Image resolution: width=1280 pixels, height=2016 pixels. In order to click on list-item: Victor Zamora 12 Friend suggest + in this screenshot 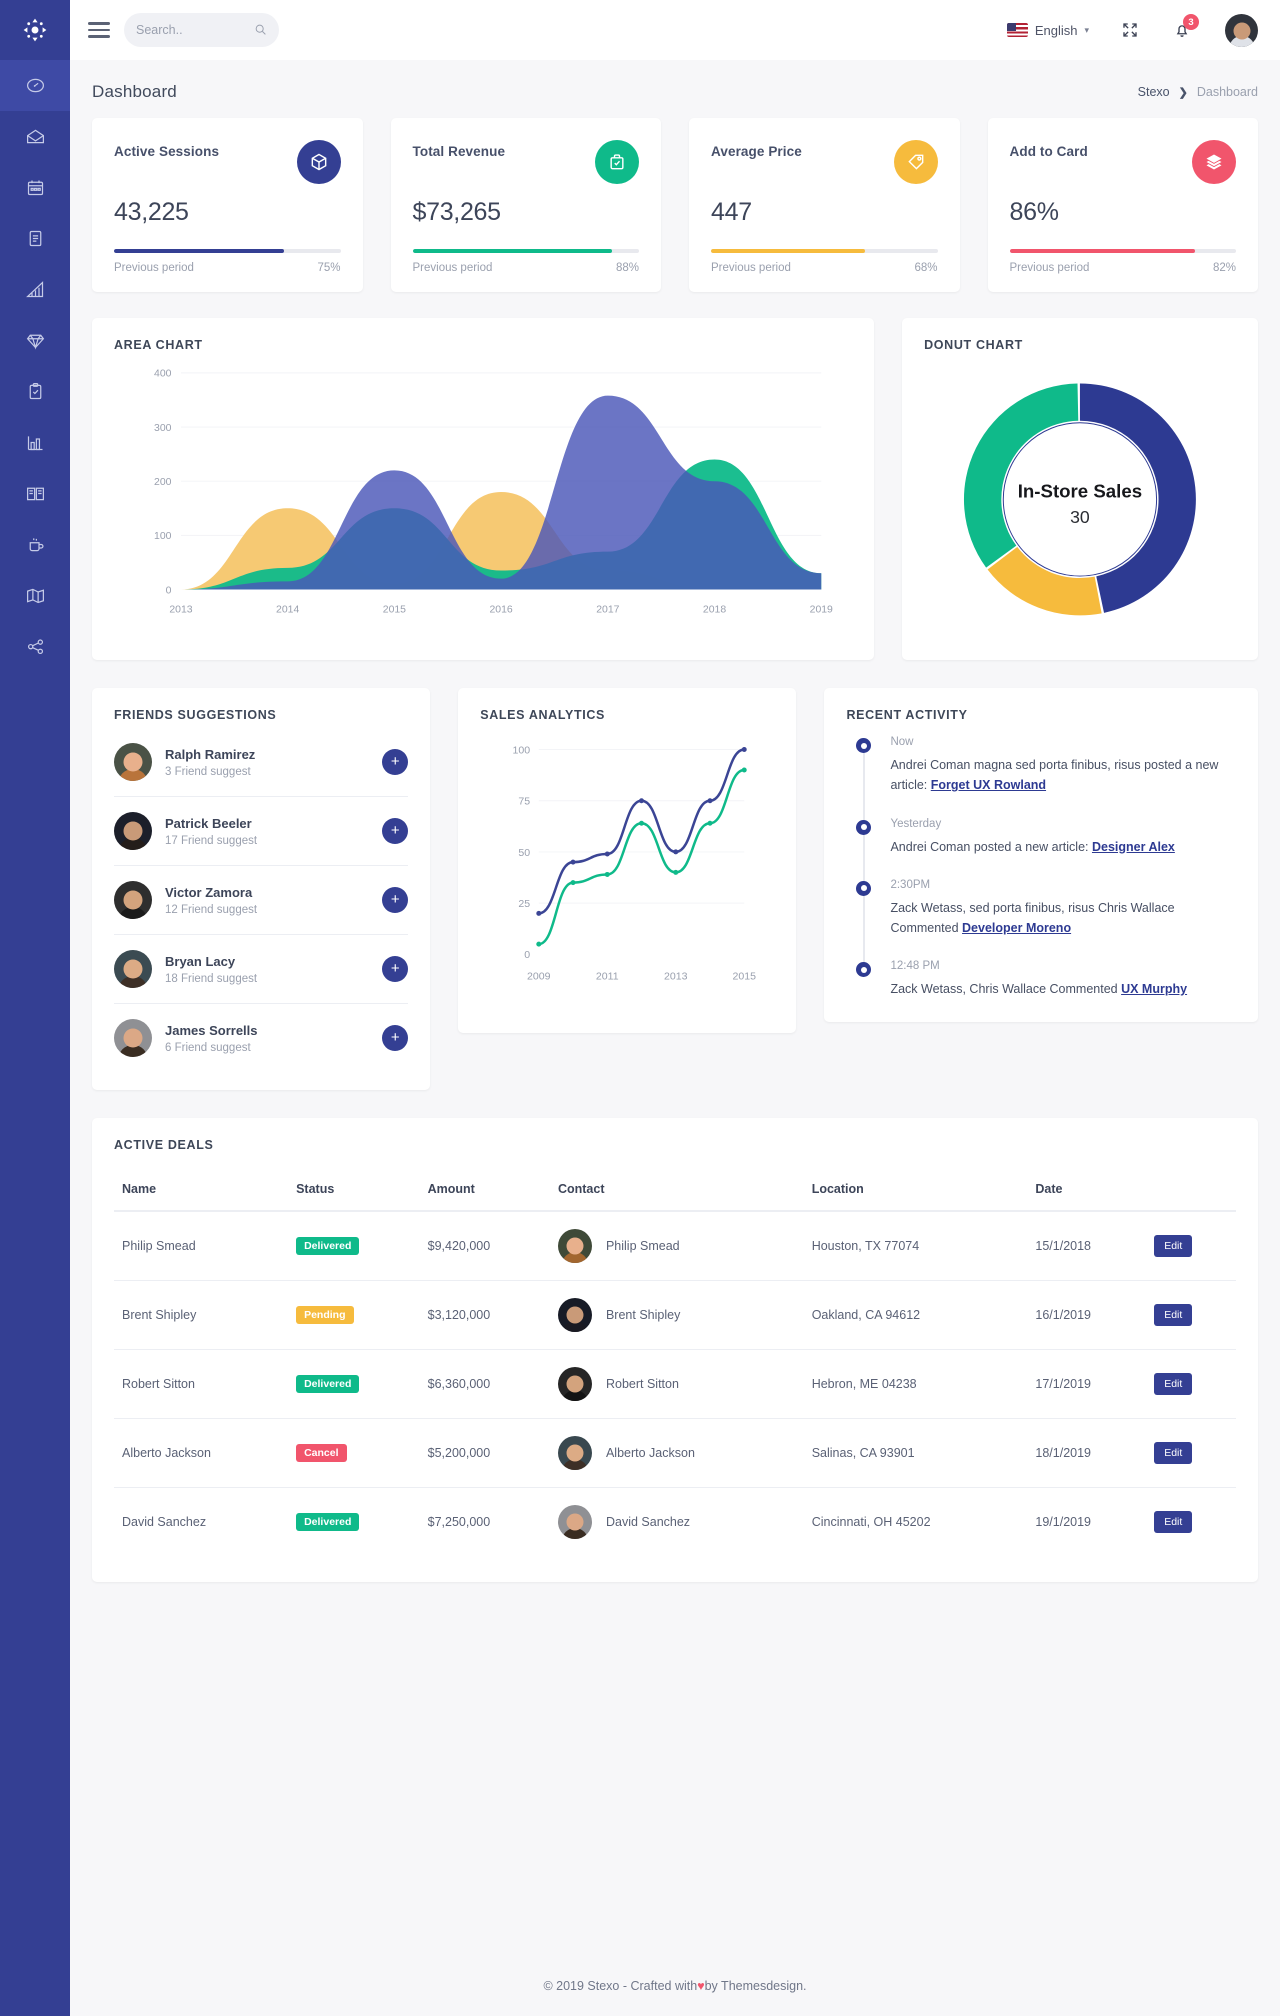, I will do `click(261, 900)`.